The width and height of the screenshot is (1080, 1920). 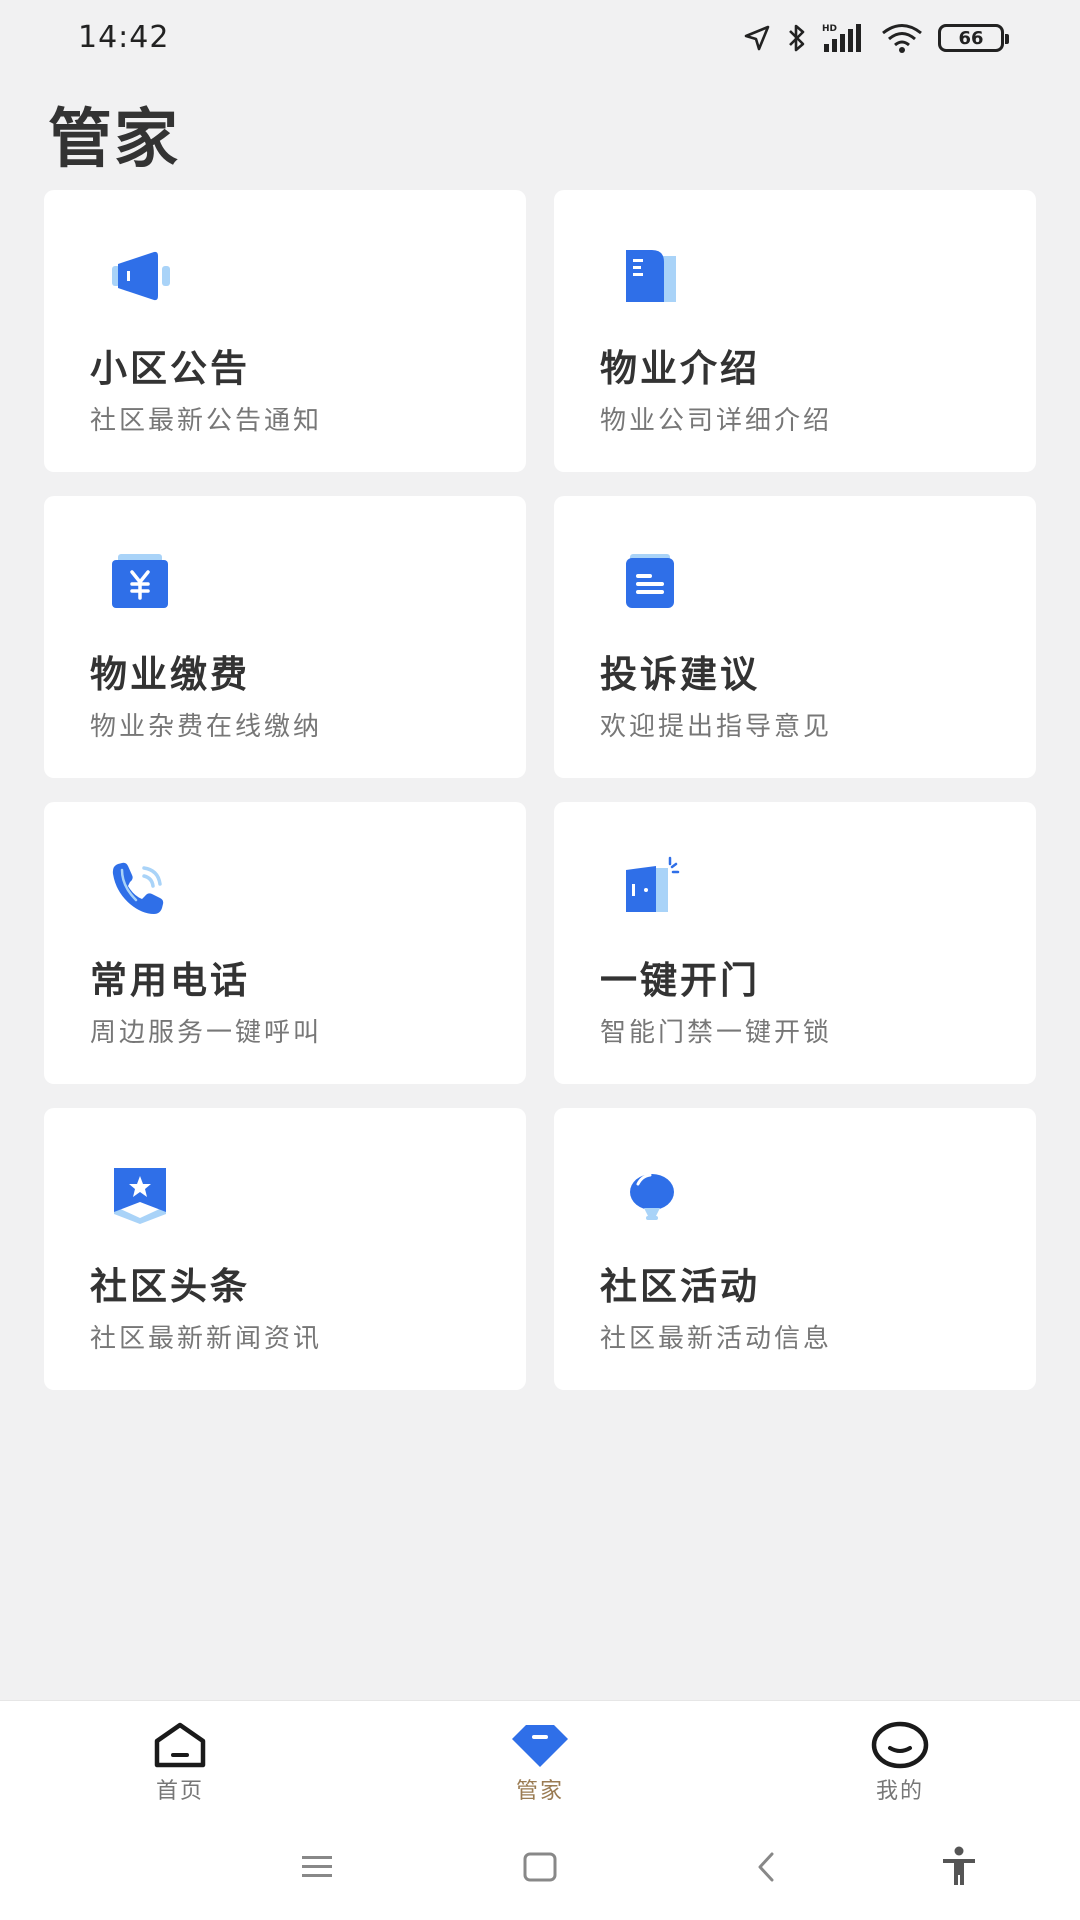 I want to click on card-community-activities: 社区活动 社区最新活动信息, so click(x=795, y=1249).